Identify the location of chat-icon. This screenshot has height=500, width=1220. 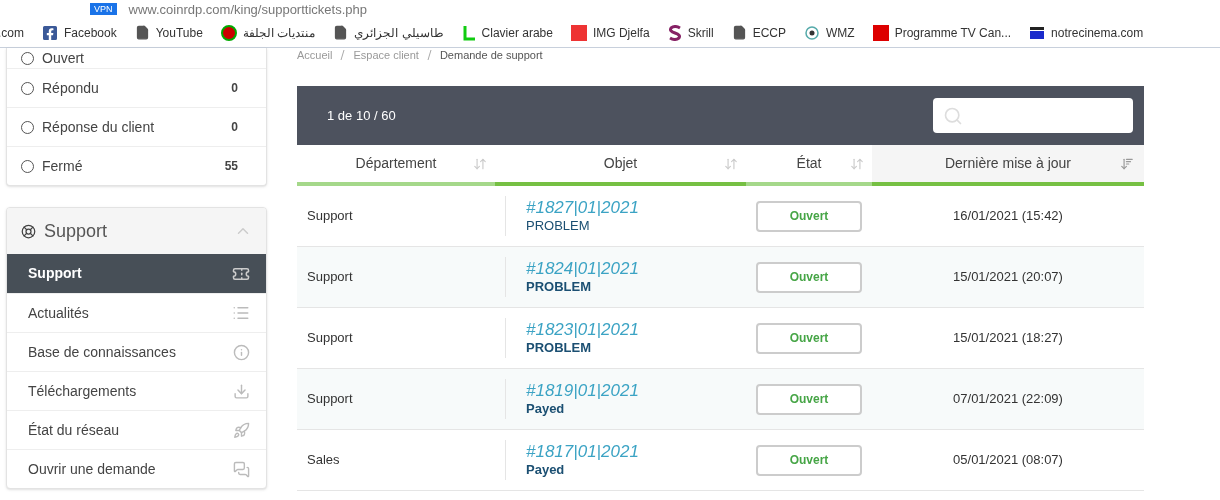
(241, 469).